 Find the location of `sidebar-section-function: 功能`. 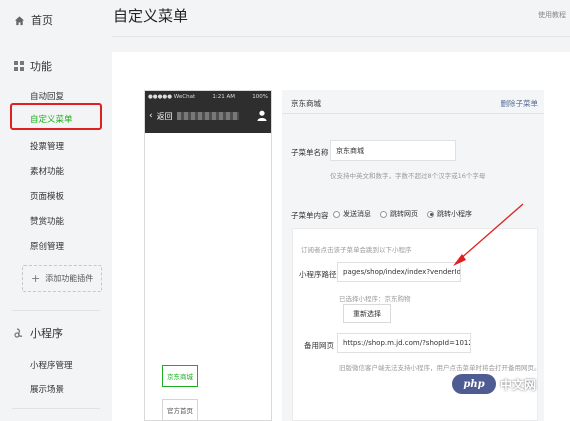

sidebar-section-function: 功能 is located at coordinates (33, 66).